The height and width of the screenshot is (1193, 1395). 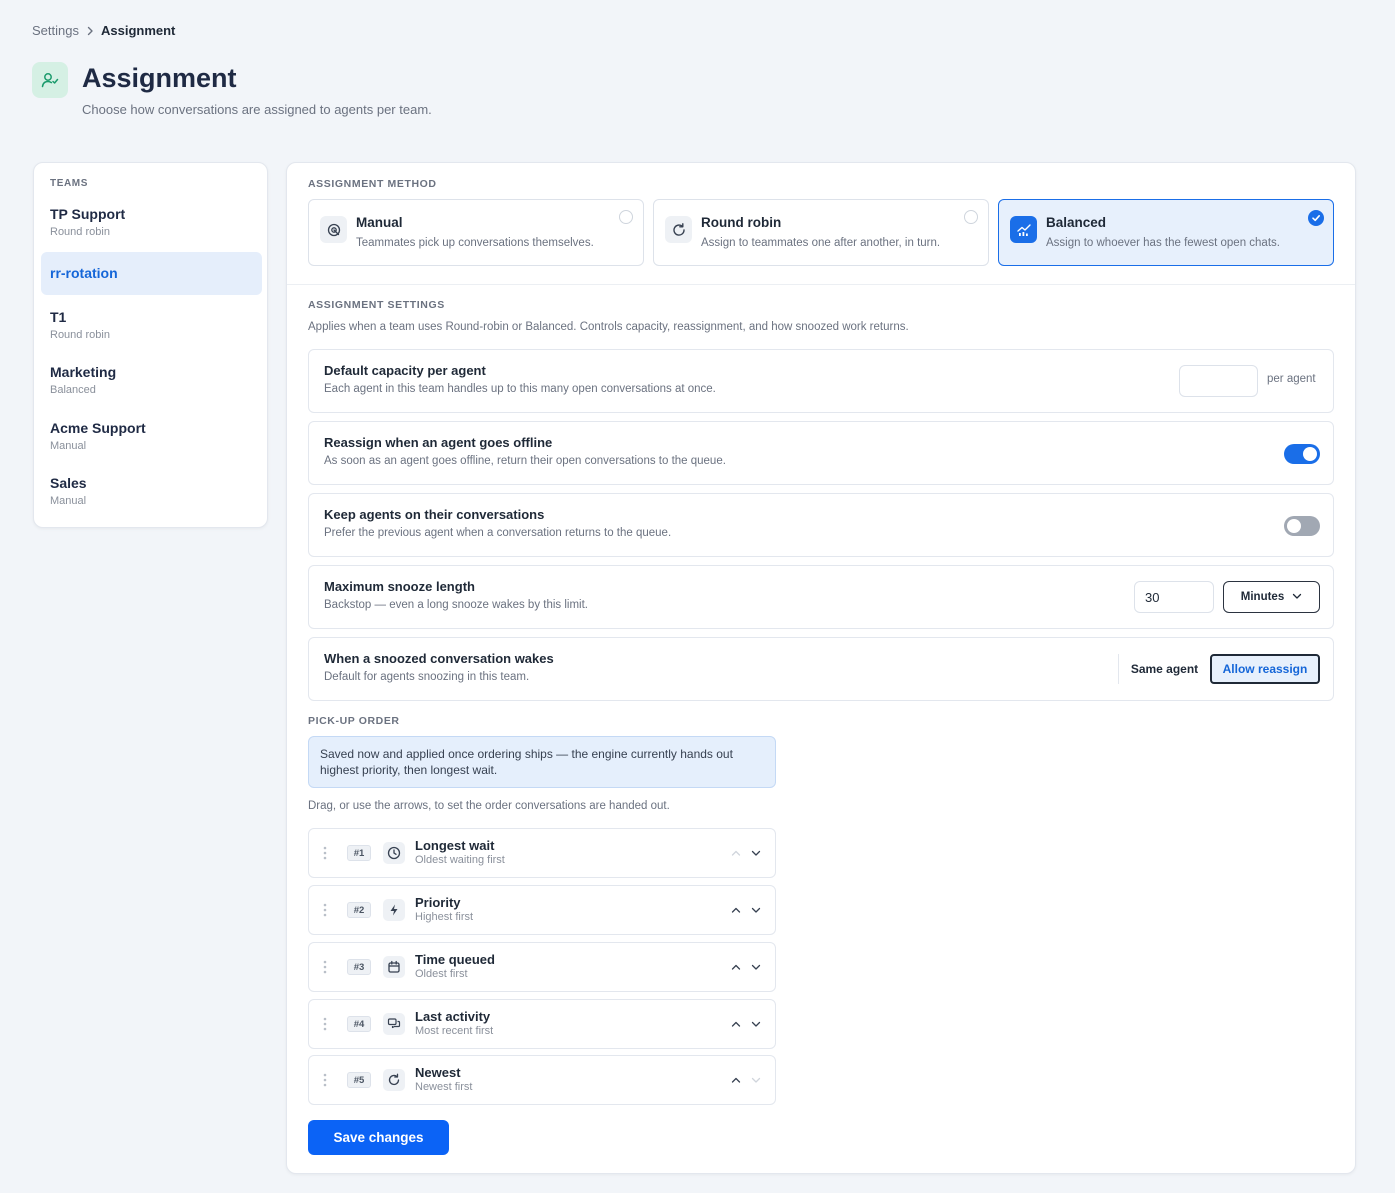 What do you see at coordinates (151, 379) in the screenshot?
I see `team-item-marketing: Marketing Balanced` at bounding box center [151, 379].